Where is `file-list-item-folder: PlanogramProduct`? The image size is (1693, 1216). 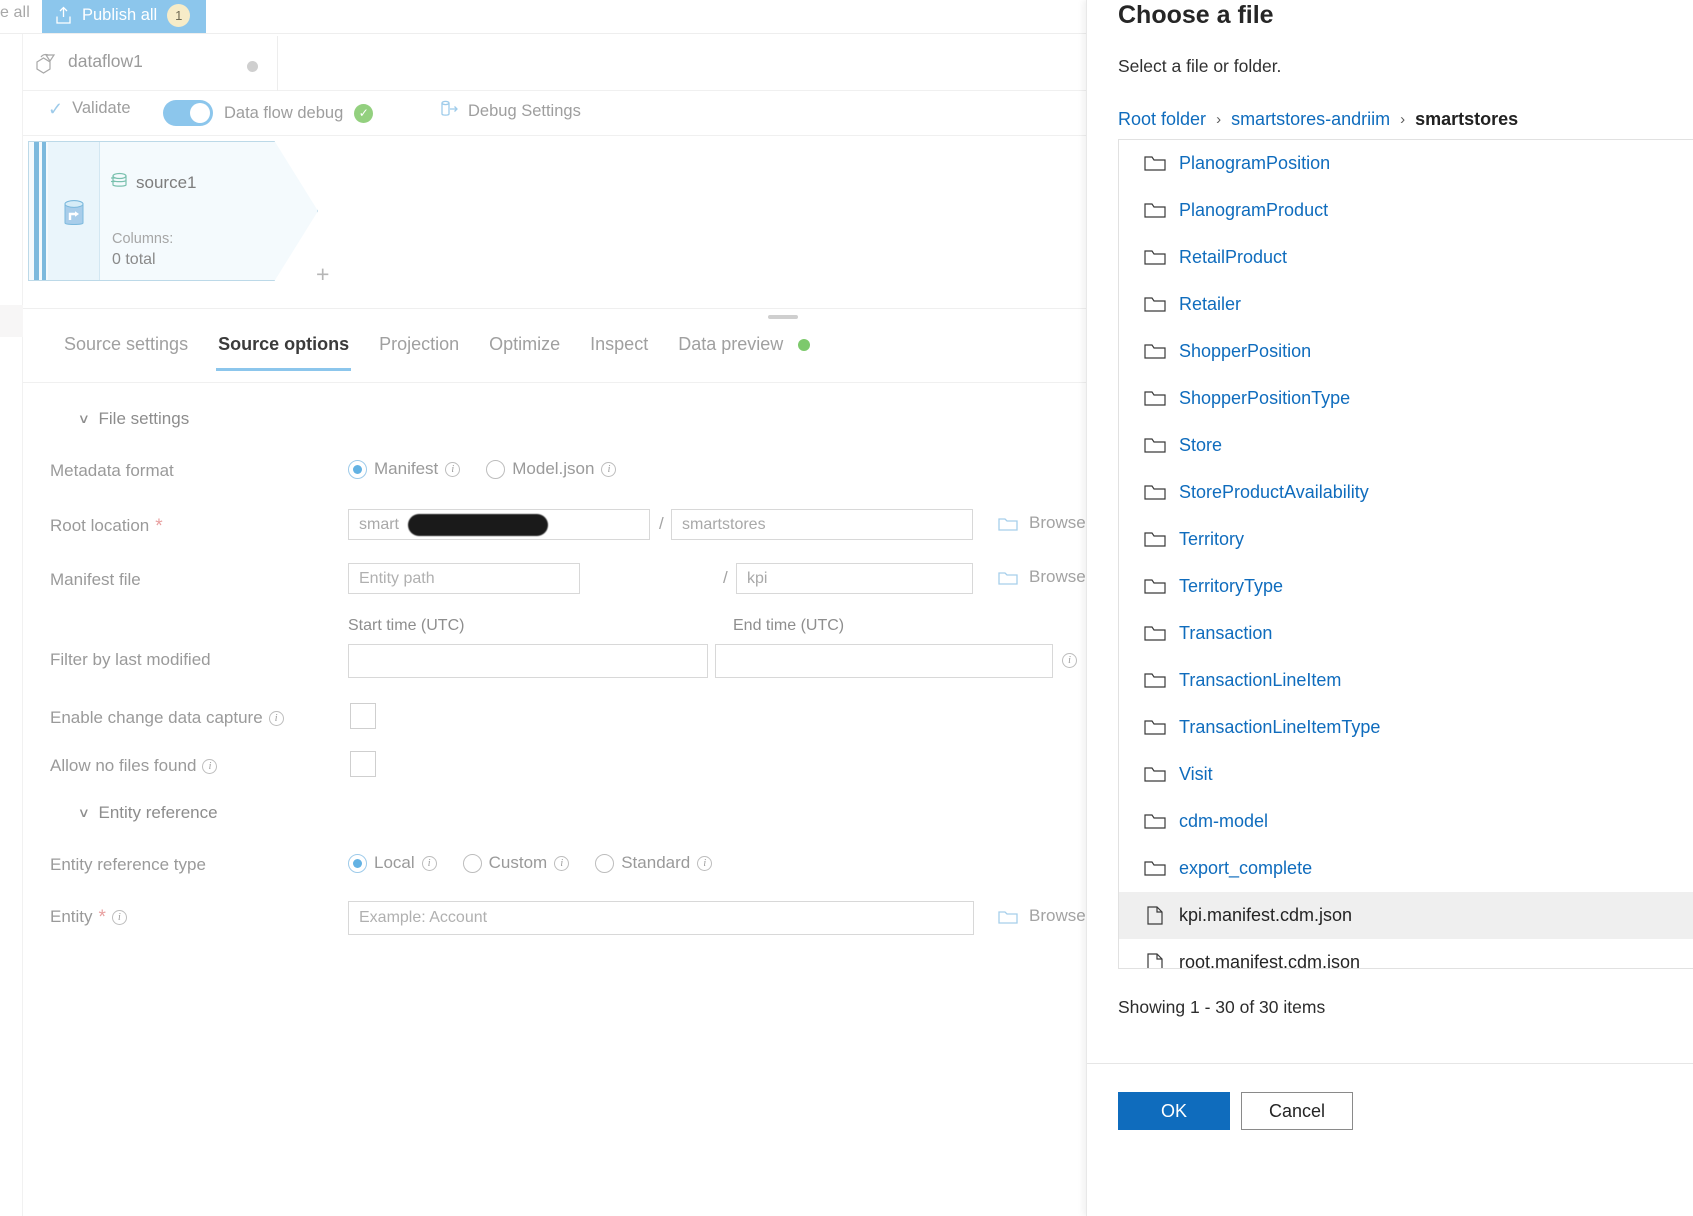 file-list-item-folder: PlanogramProduct is located at coordinates (1406, 210).